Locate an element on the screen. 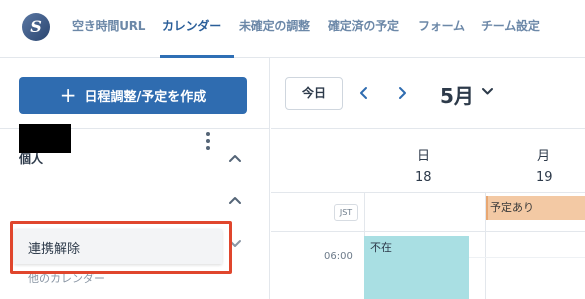 This screenshot has height=299, width=585. event-absent: 不在 is located at coordinates (416, 267).